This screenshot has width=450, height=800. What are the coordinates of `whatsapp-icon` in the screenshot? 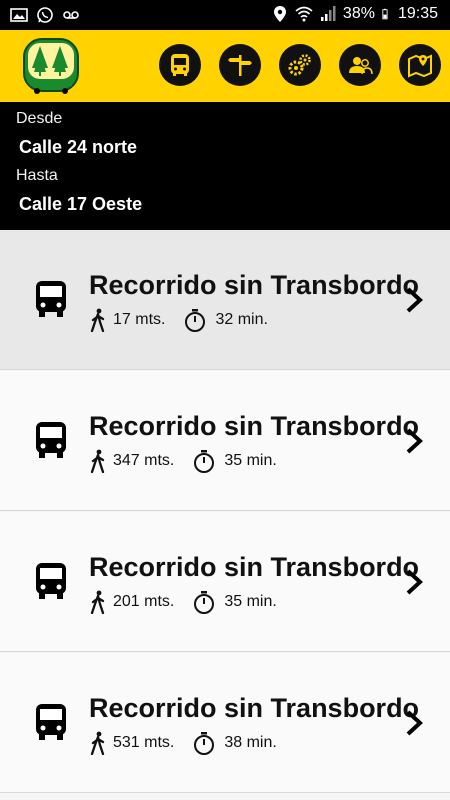 It's located at (45, 15).